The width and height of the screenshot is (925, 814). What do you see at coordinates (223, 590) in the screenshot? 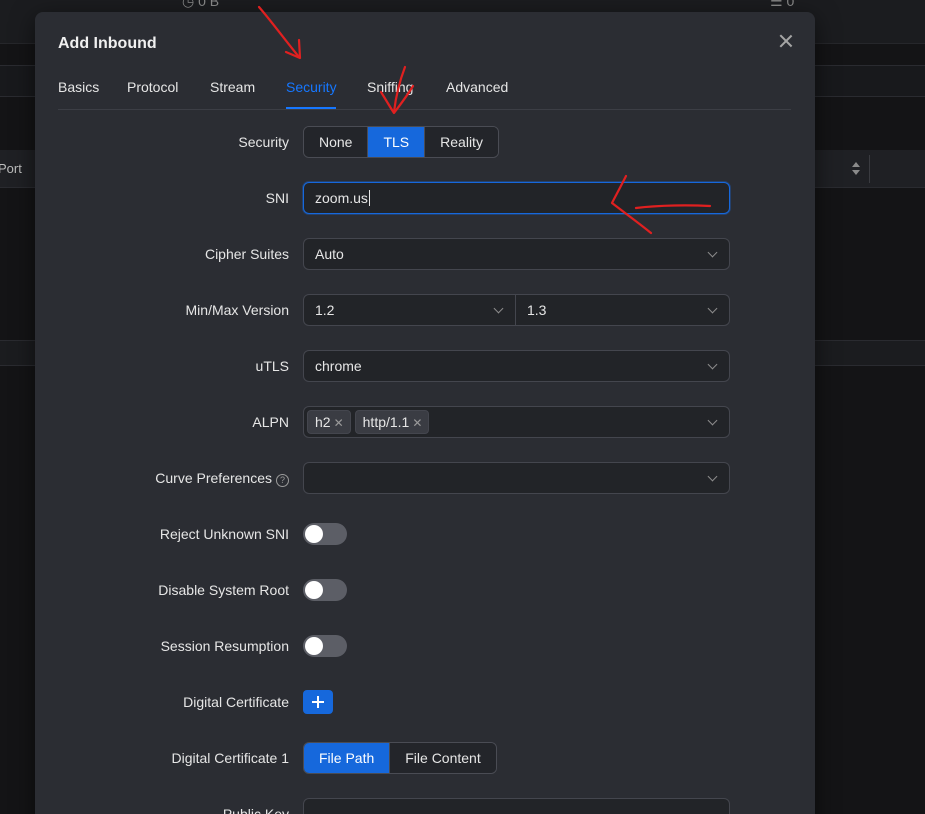
I see `disable-system-root-label: Disable System Root` at bounding box center [223, 590].